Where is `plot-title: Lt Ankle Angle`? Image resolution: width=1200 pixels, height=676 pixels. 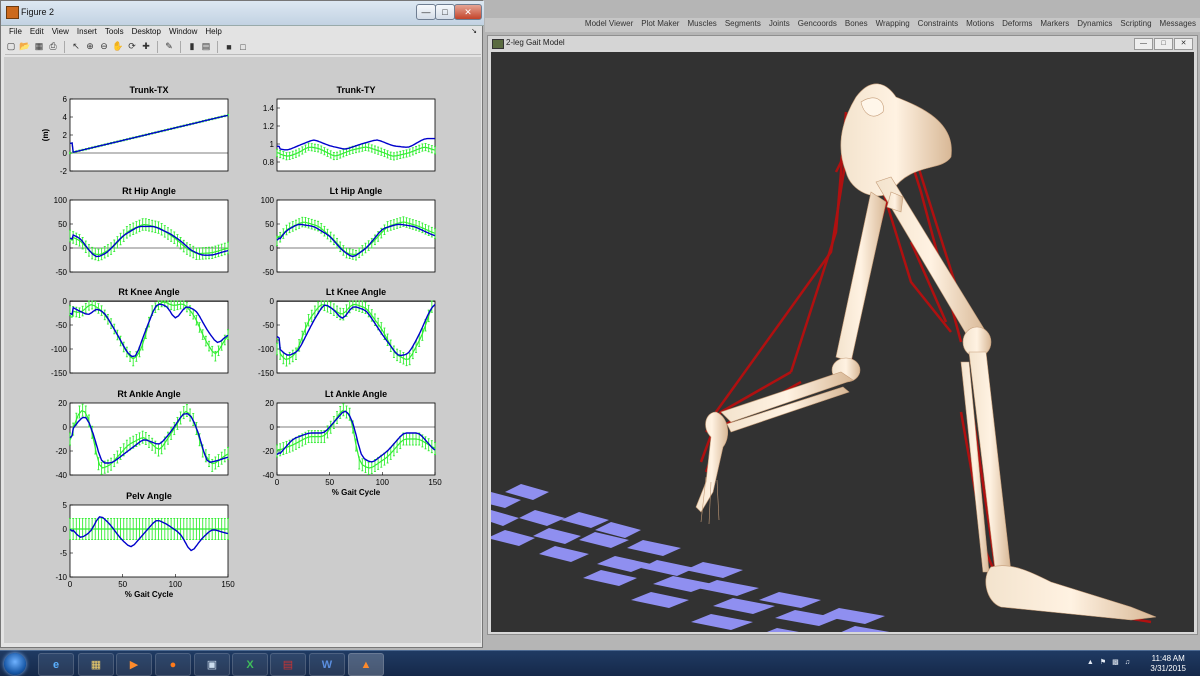 plot-title: Lt Ankle Angle is located at coordinates (356, 394).